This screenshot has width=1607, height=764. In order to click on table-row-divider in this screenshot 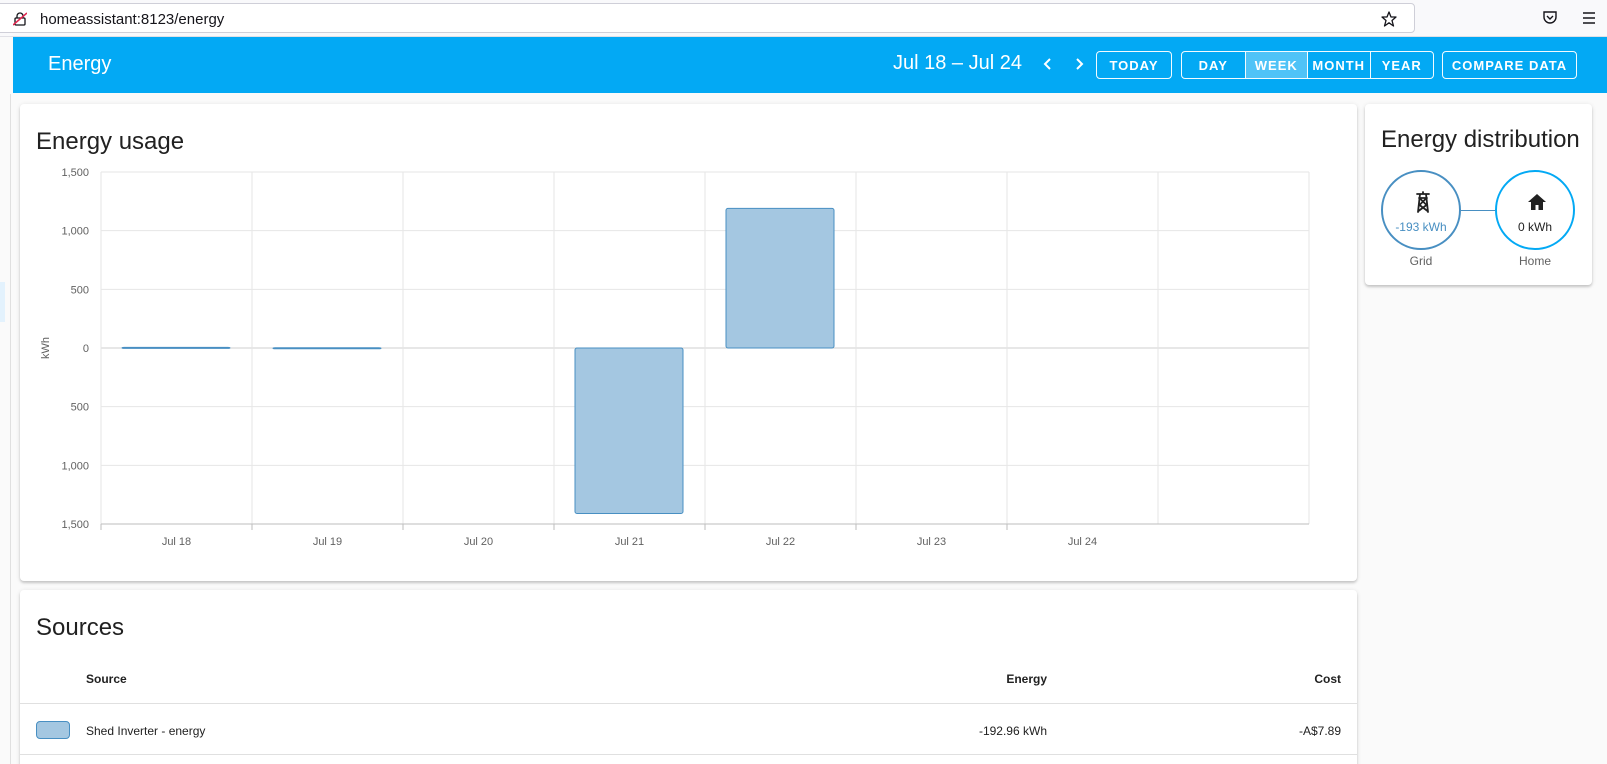, I will do `click(688, 754)`.